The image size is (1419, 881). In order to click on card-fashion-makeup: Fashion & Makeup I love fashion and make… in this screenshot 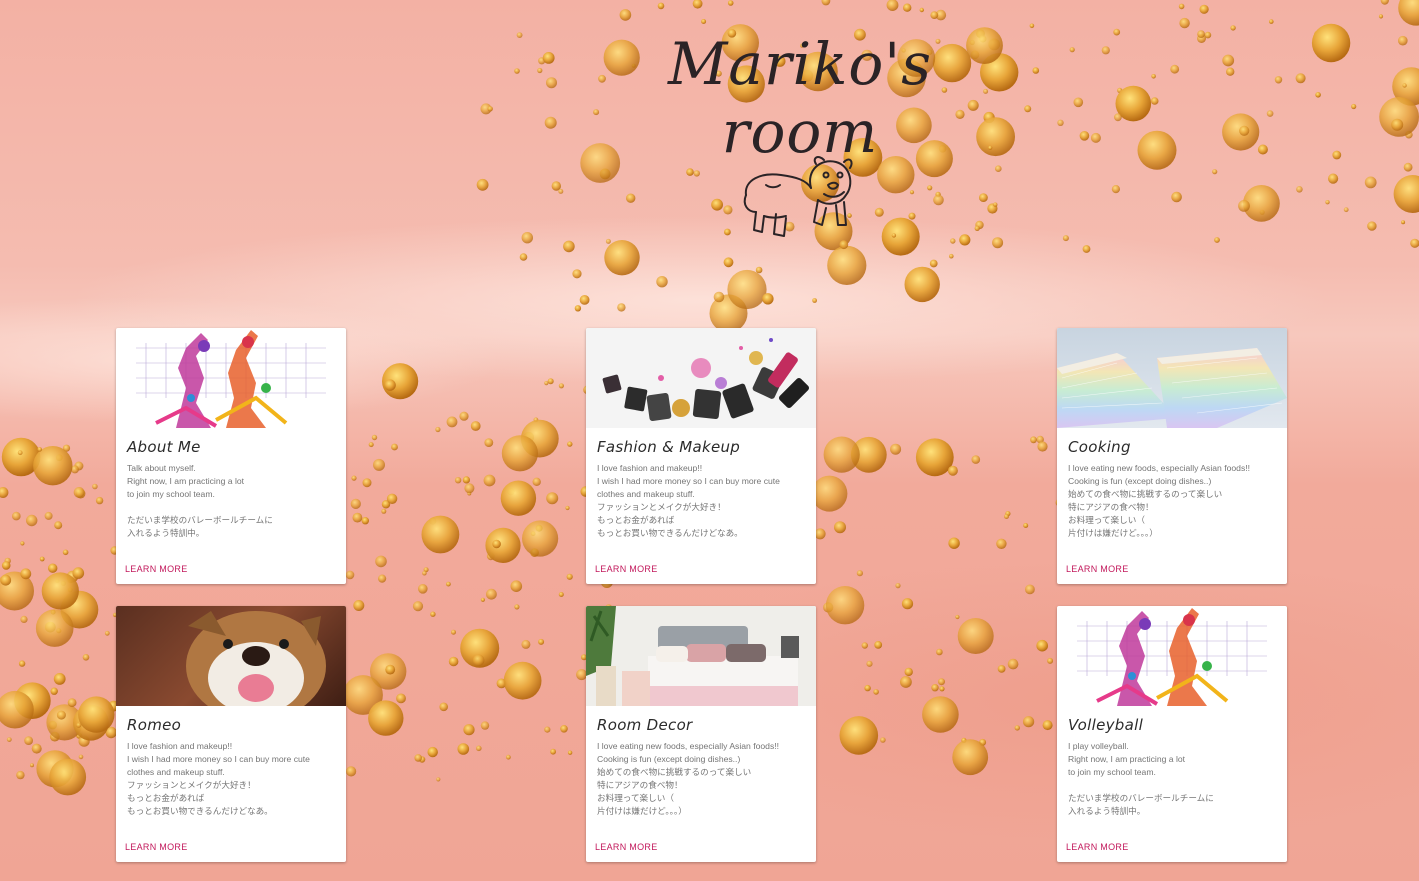, I will do `click(701, 456)`.